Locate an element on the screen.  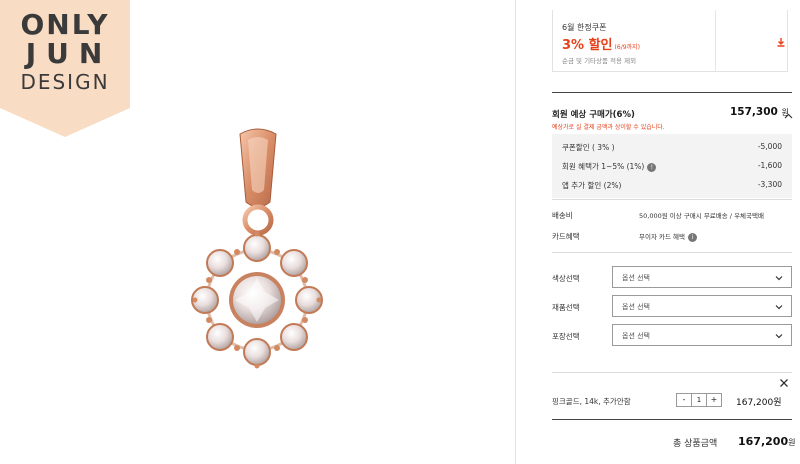
selected-item-name: 핑크골드, 14k, 추가안함 is located at coordinates (591, 401).